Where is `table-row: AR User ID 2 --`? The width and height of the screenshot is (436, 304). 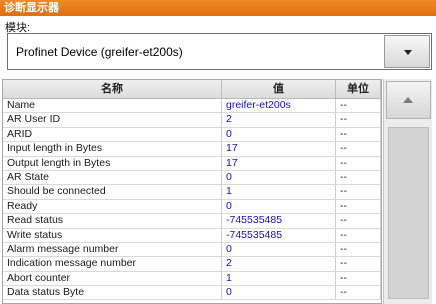
table-row: AR User ID 2 -- is located at coordinates (192, 120).